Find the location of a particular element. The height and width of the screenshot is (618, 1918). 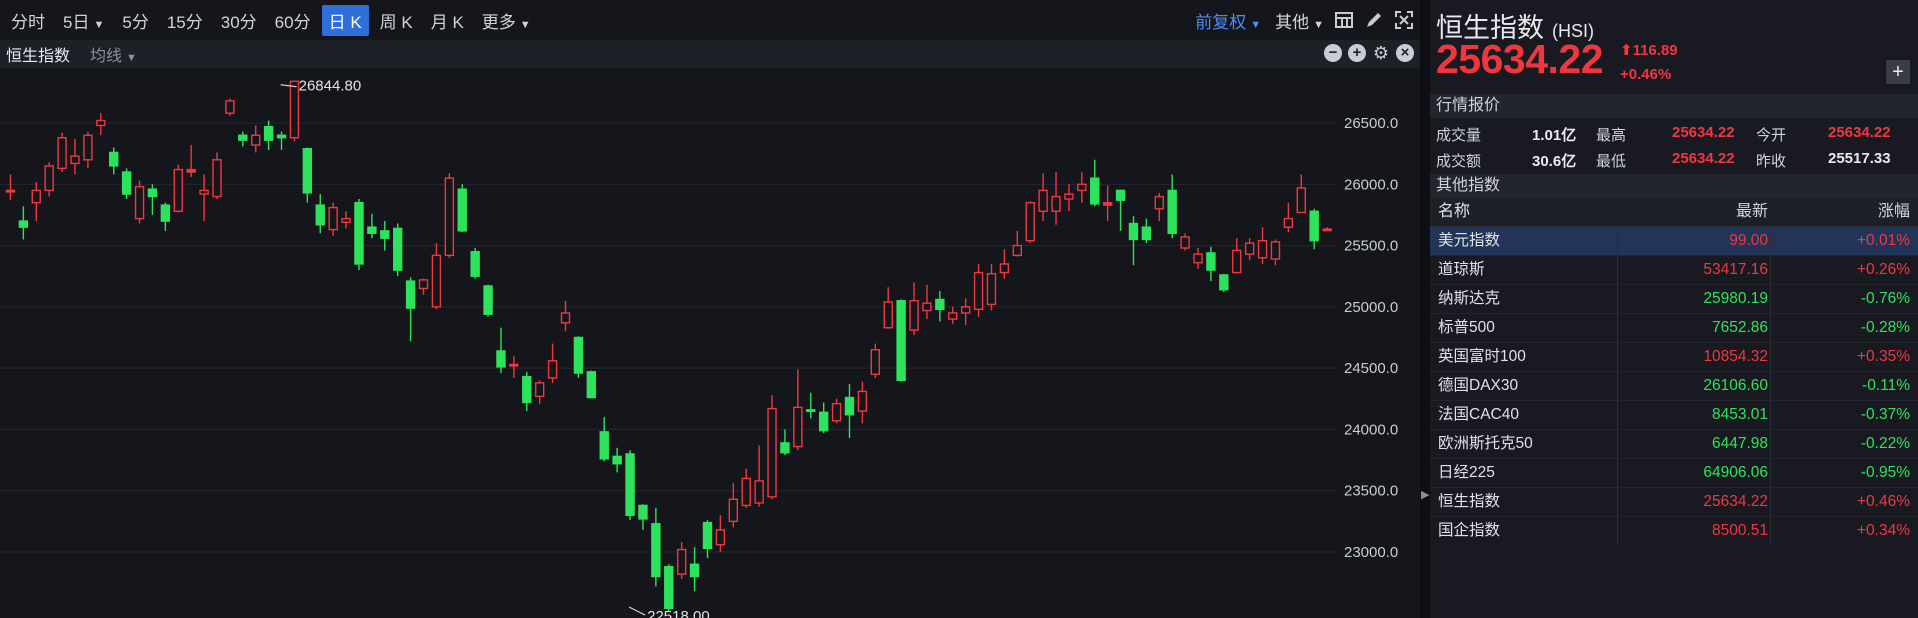

table-row: 美元指数 99.00 +0.01% is located at coordinates (1674, 241).